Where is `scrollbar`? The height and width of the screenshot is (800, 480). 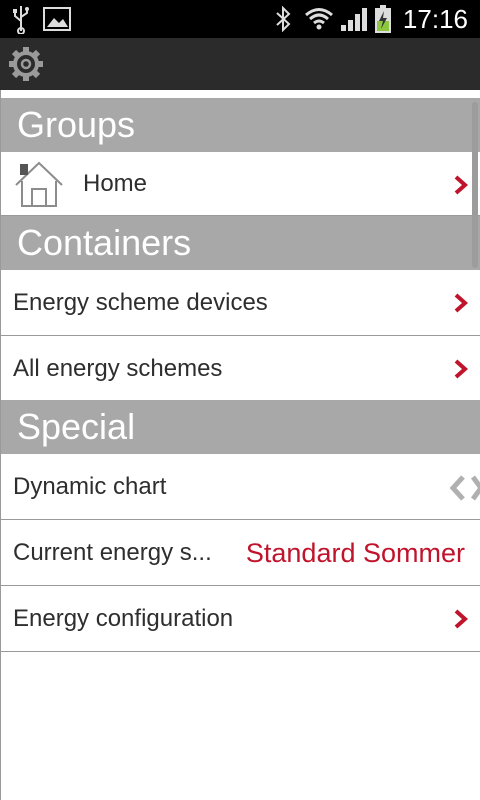 scrollbar is located at coordinates (475, 185).